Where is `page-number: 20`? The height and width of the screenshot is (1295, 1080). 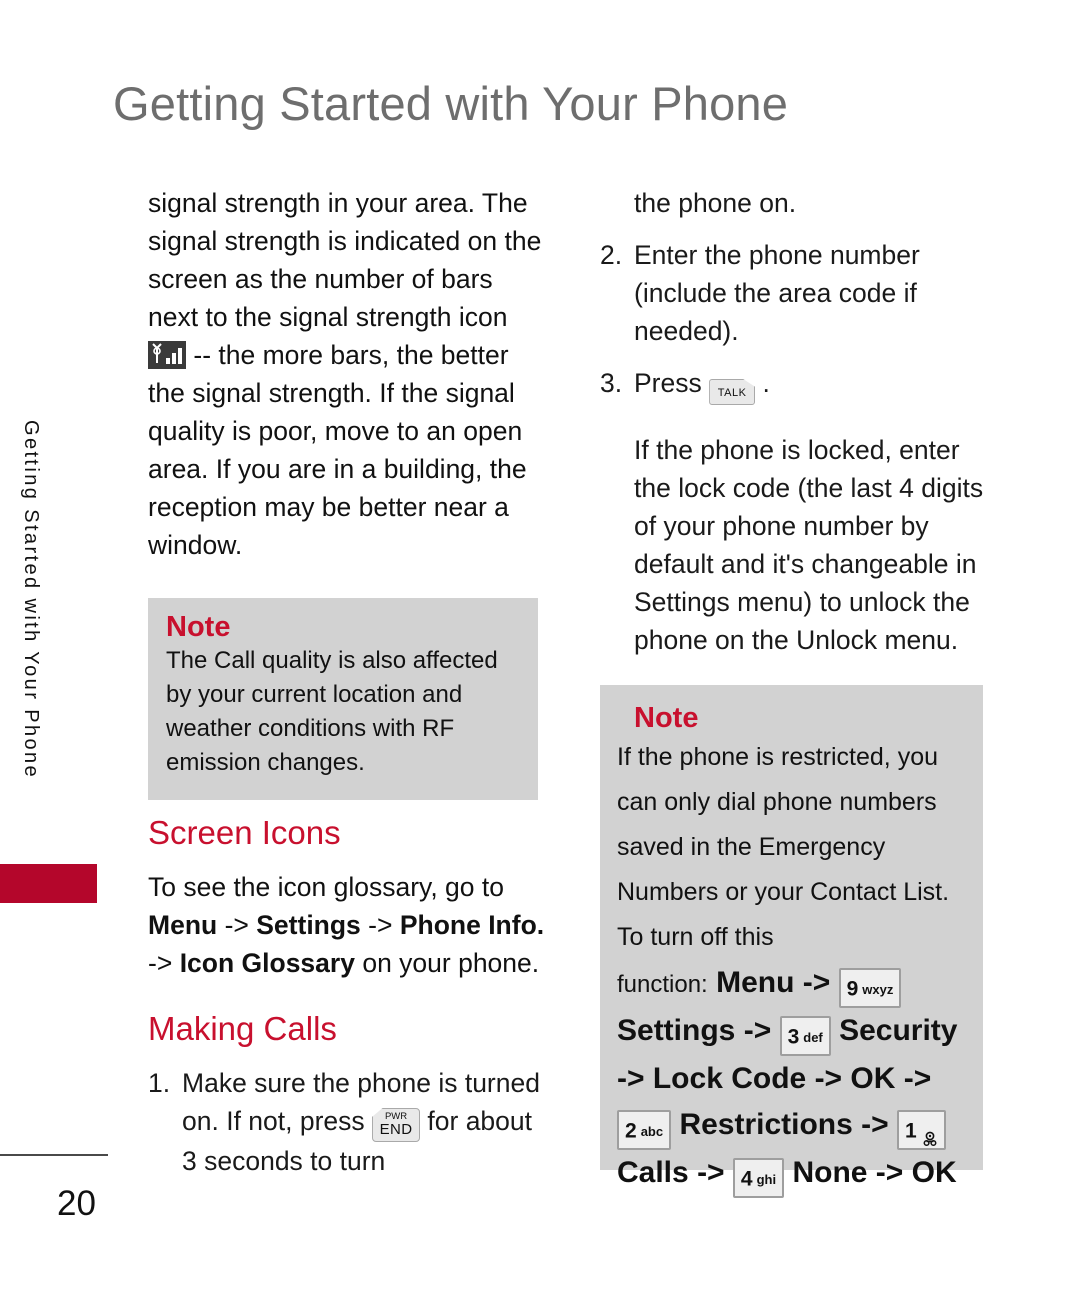 page-number: 20 is located at coordinates (76, 1203).